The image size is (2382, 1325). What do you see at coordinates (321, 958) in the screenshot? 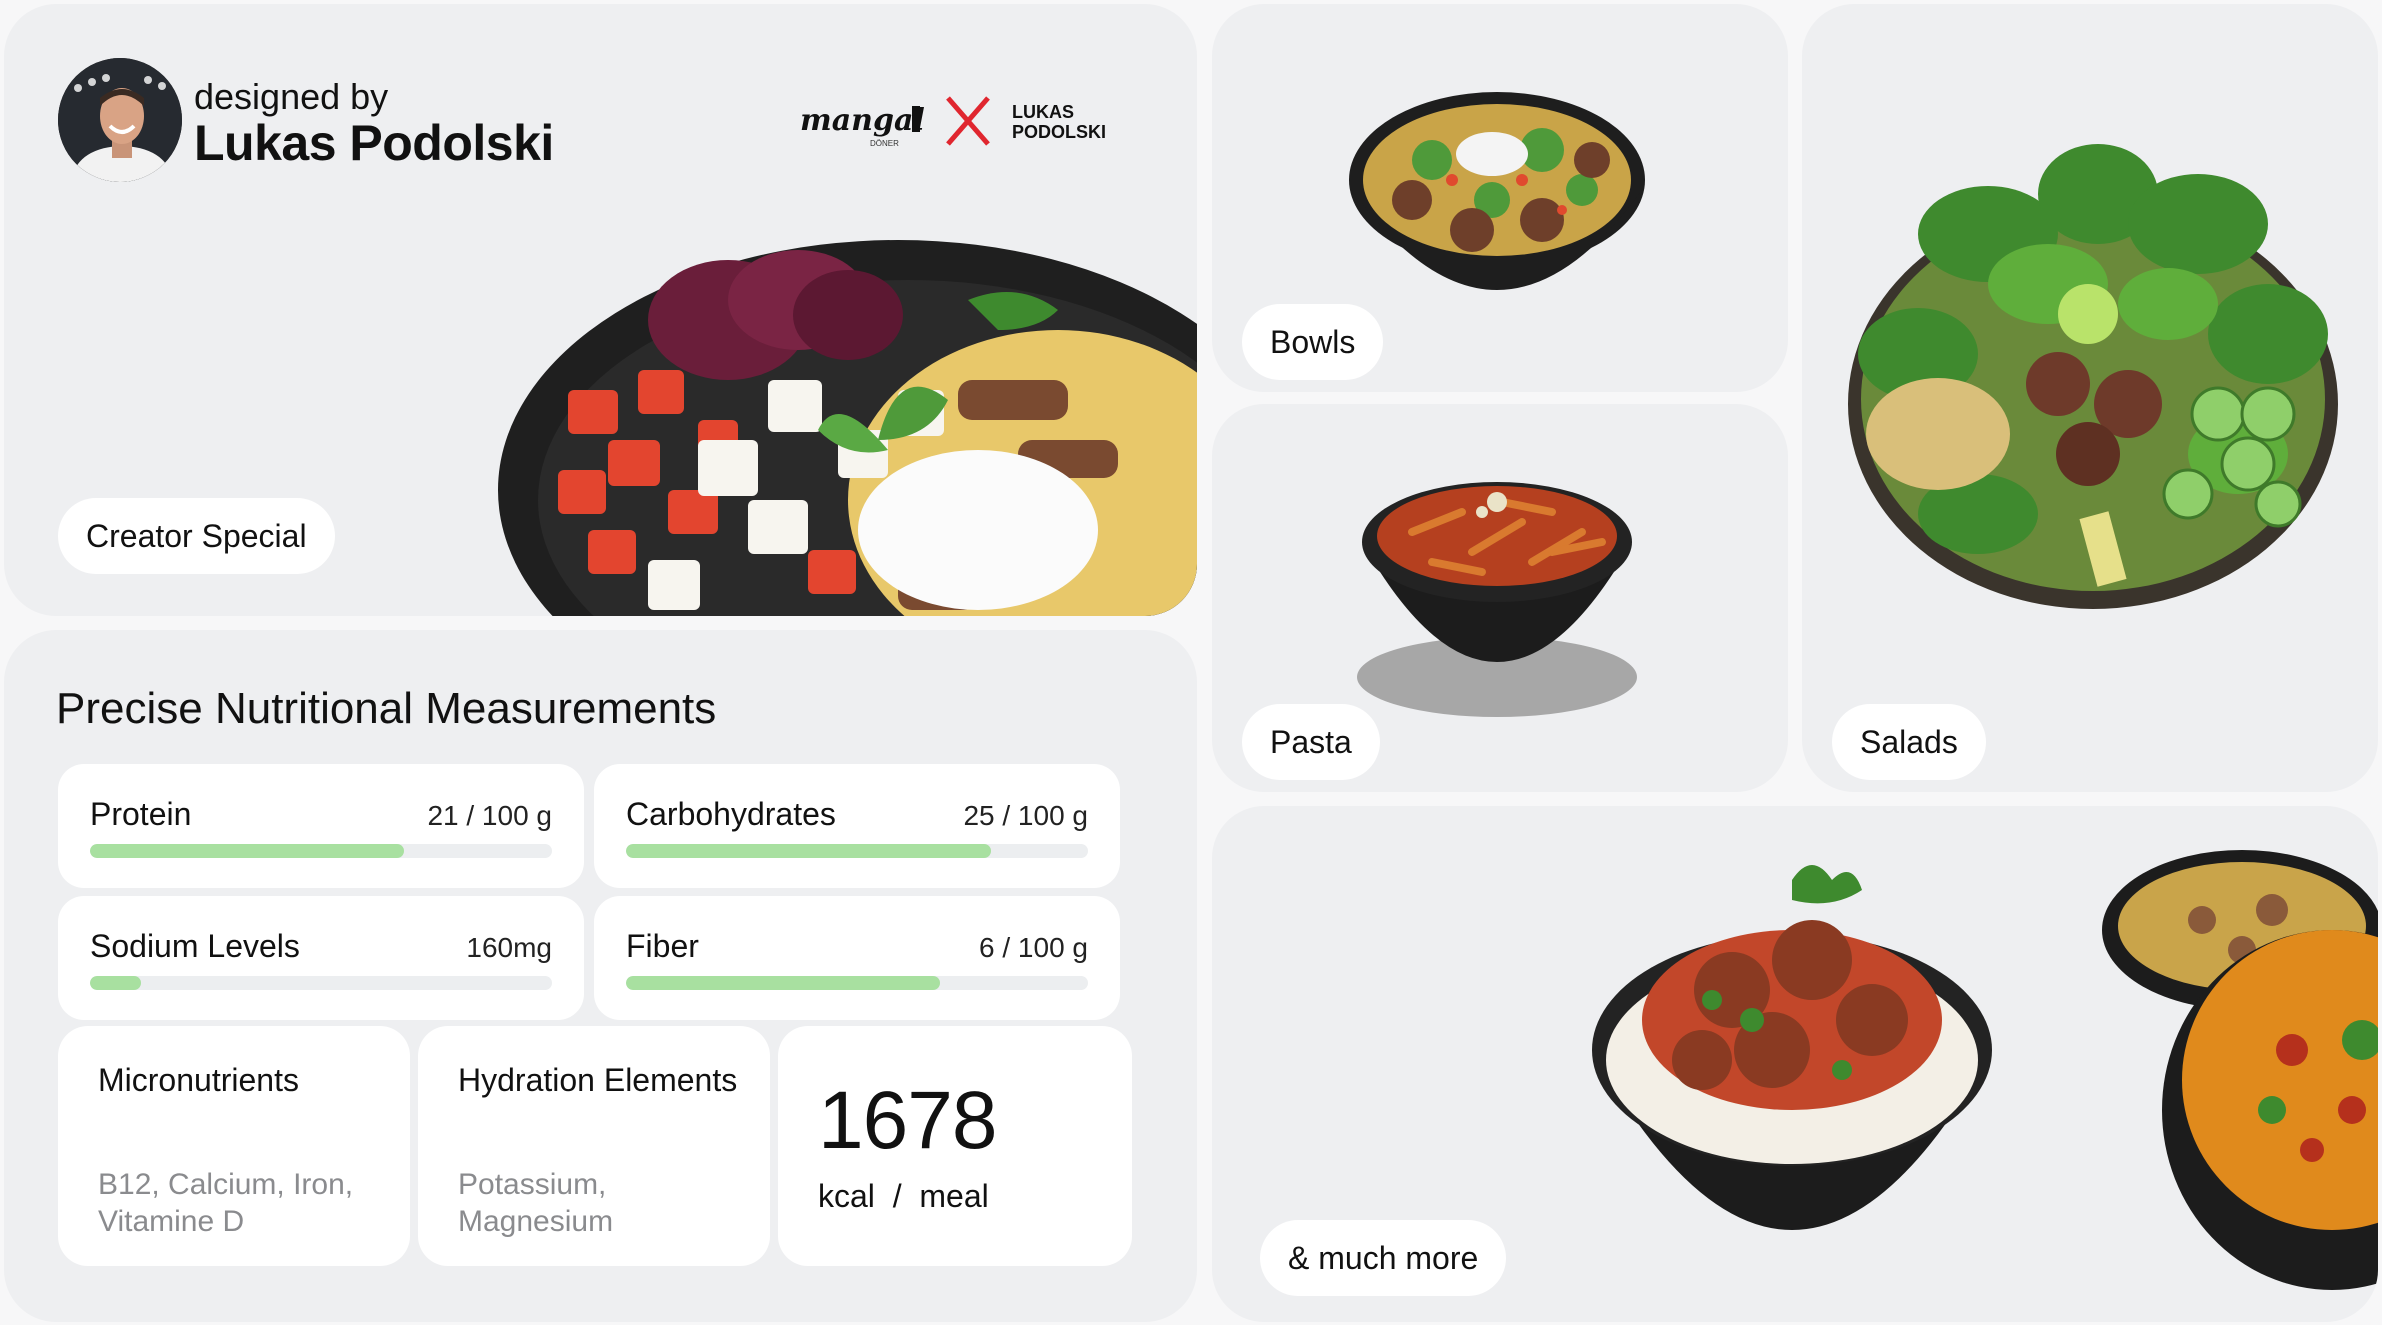
I see `metric-sodium: Sodium Levels 160mg` at bounding box center [321, 958].